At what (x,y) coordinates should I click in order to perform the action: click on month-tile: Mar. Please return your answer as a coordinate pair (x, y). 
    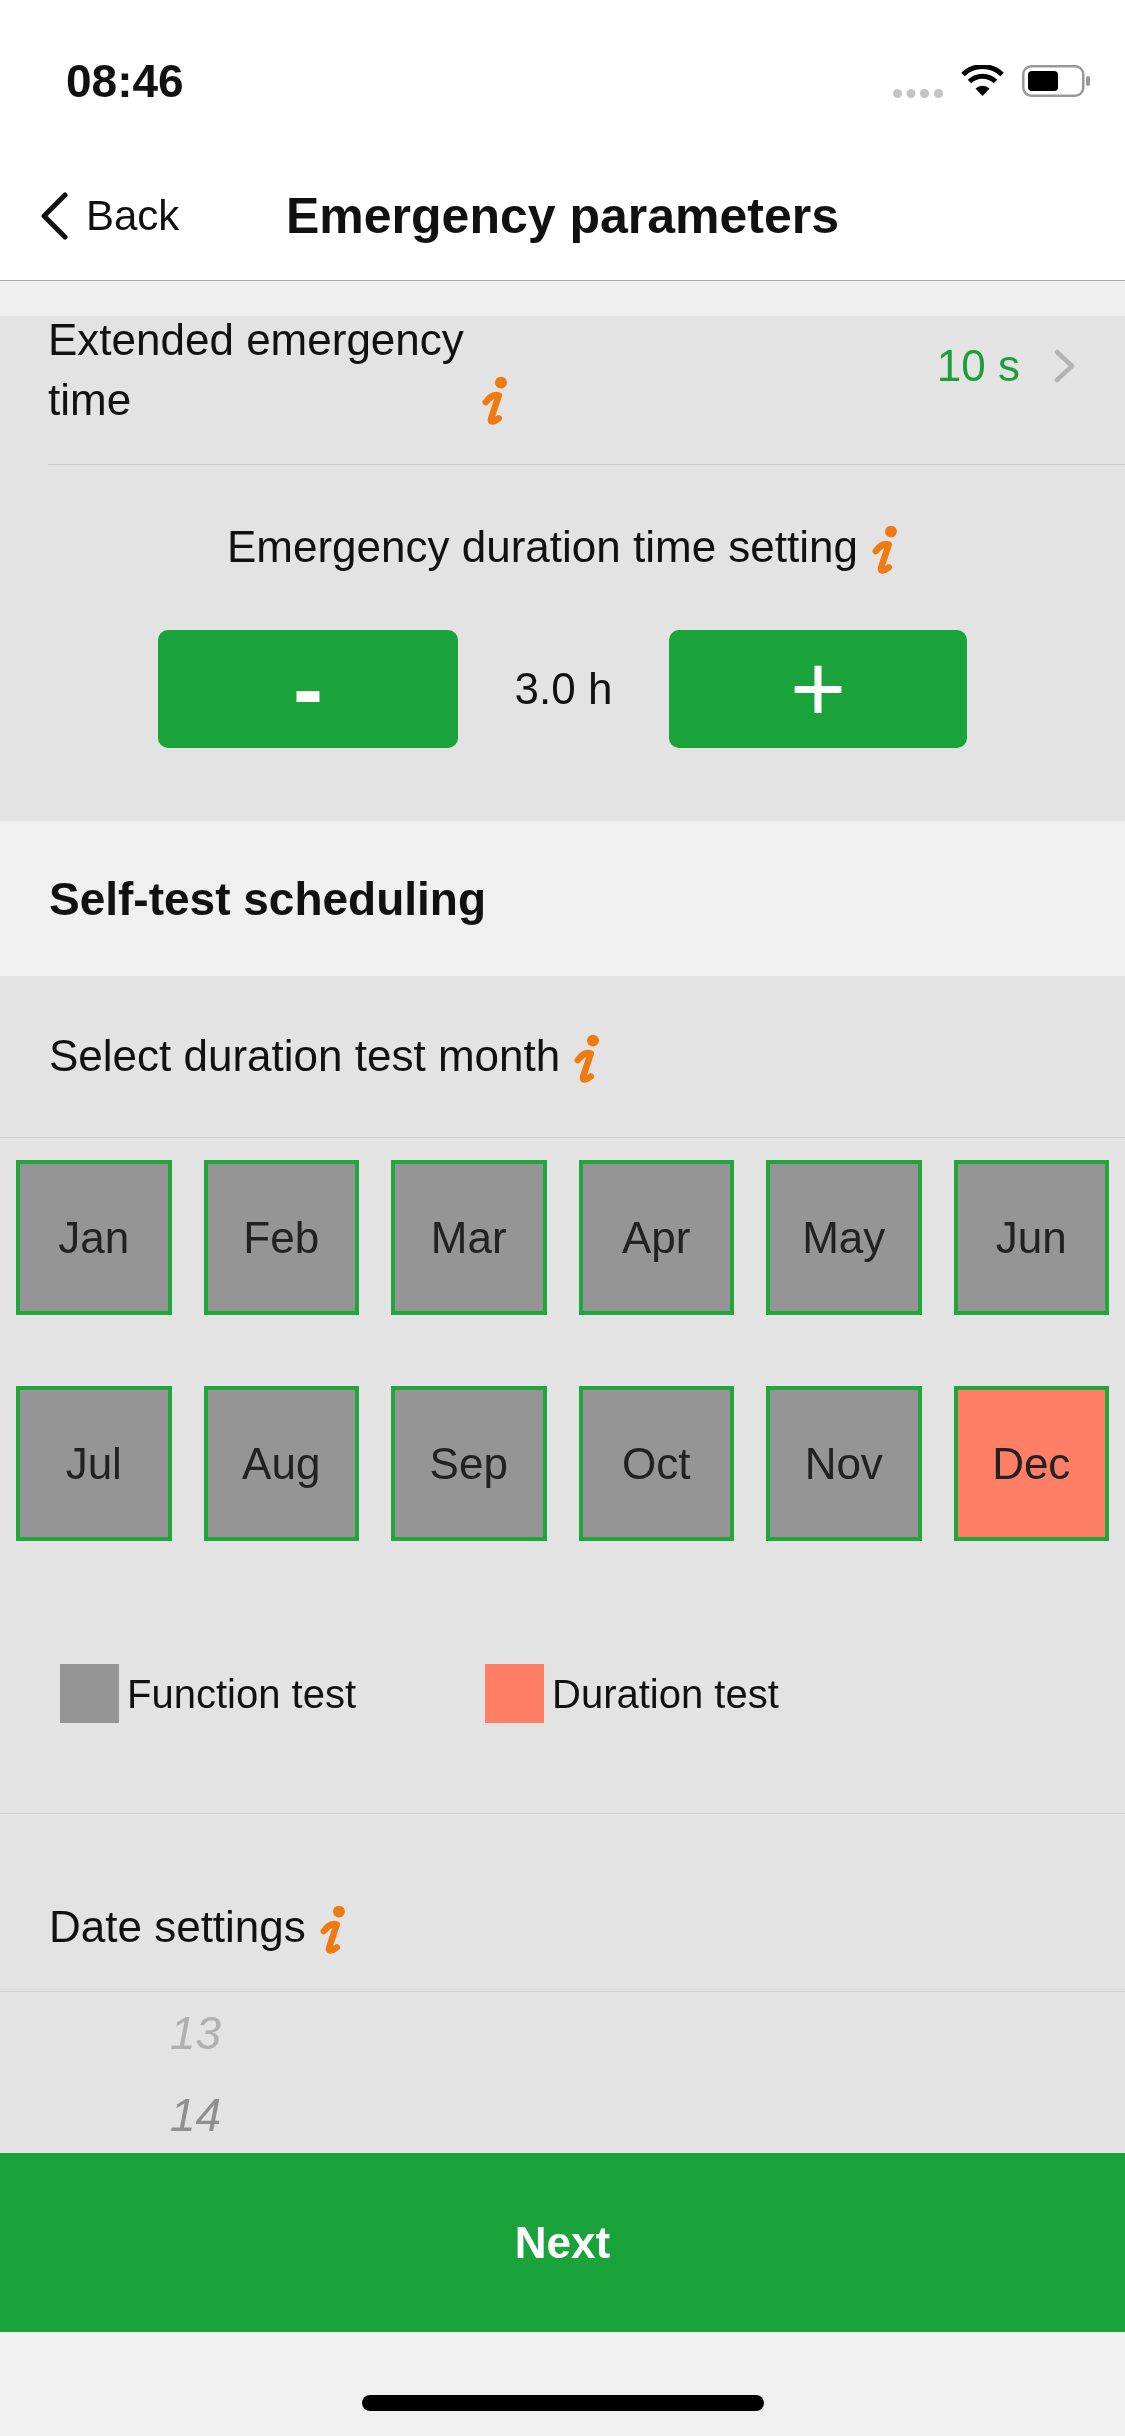
    Looking at the image, I should click on (469, 1237).